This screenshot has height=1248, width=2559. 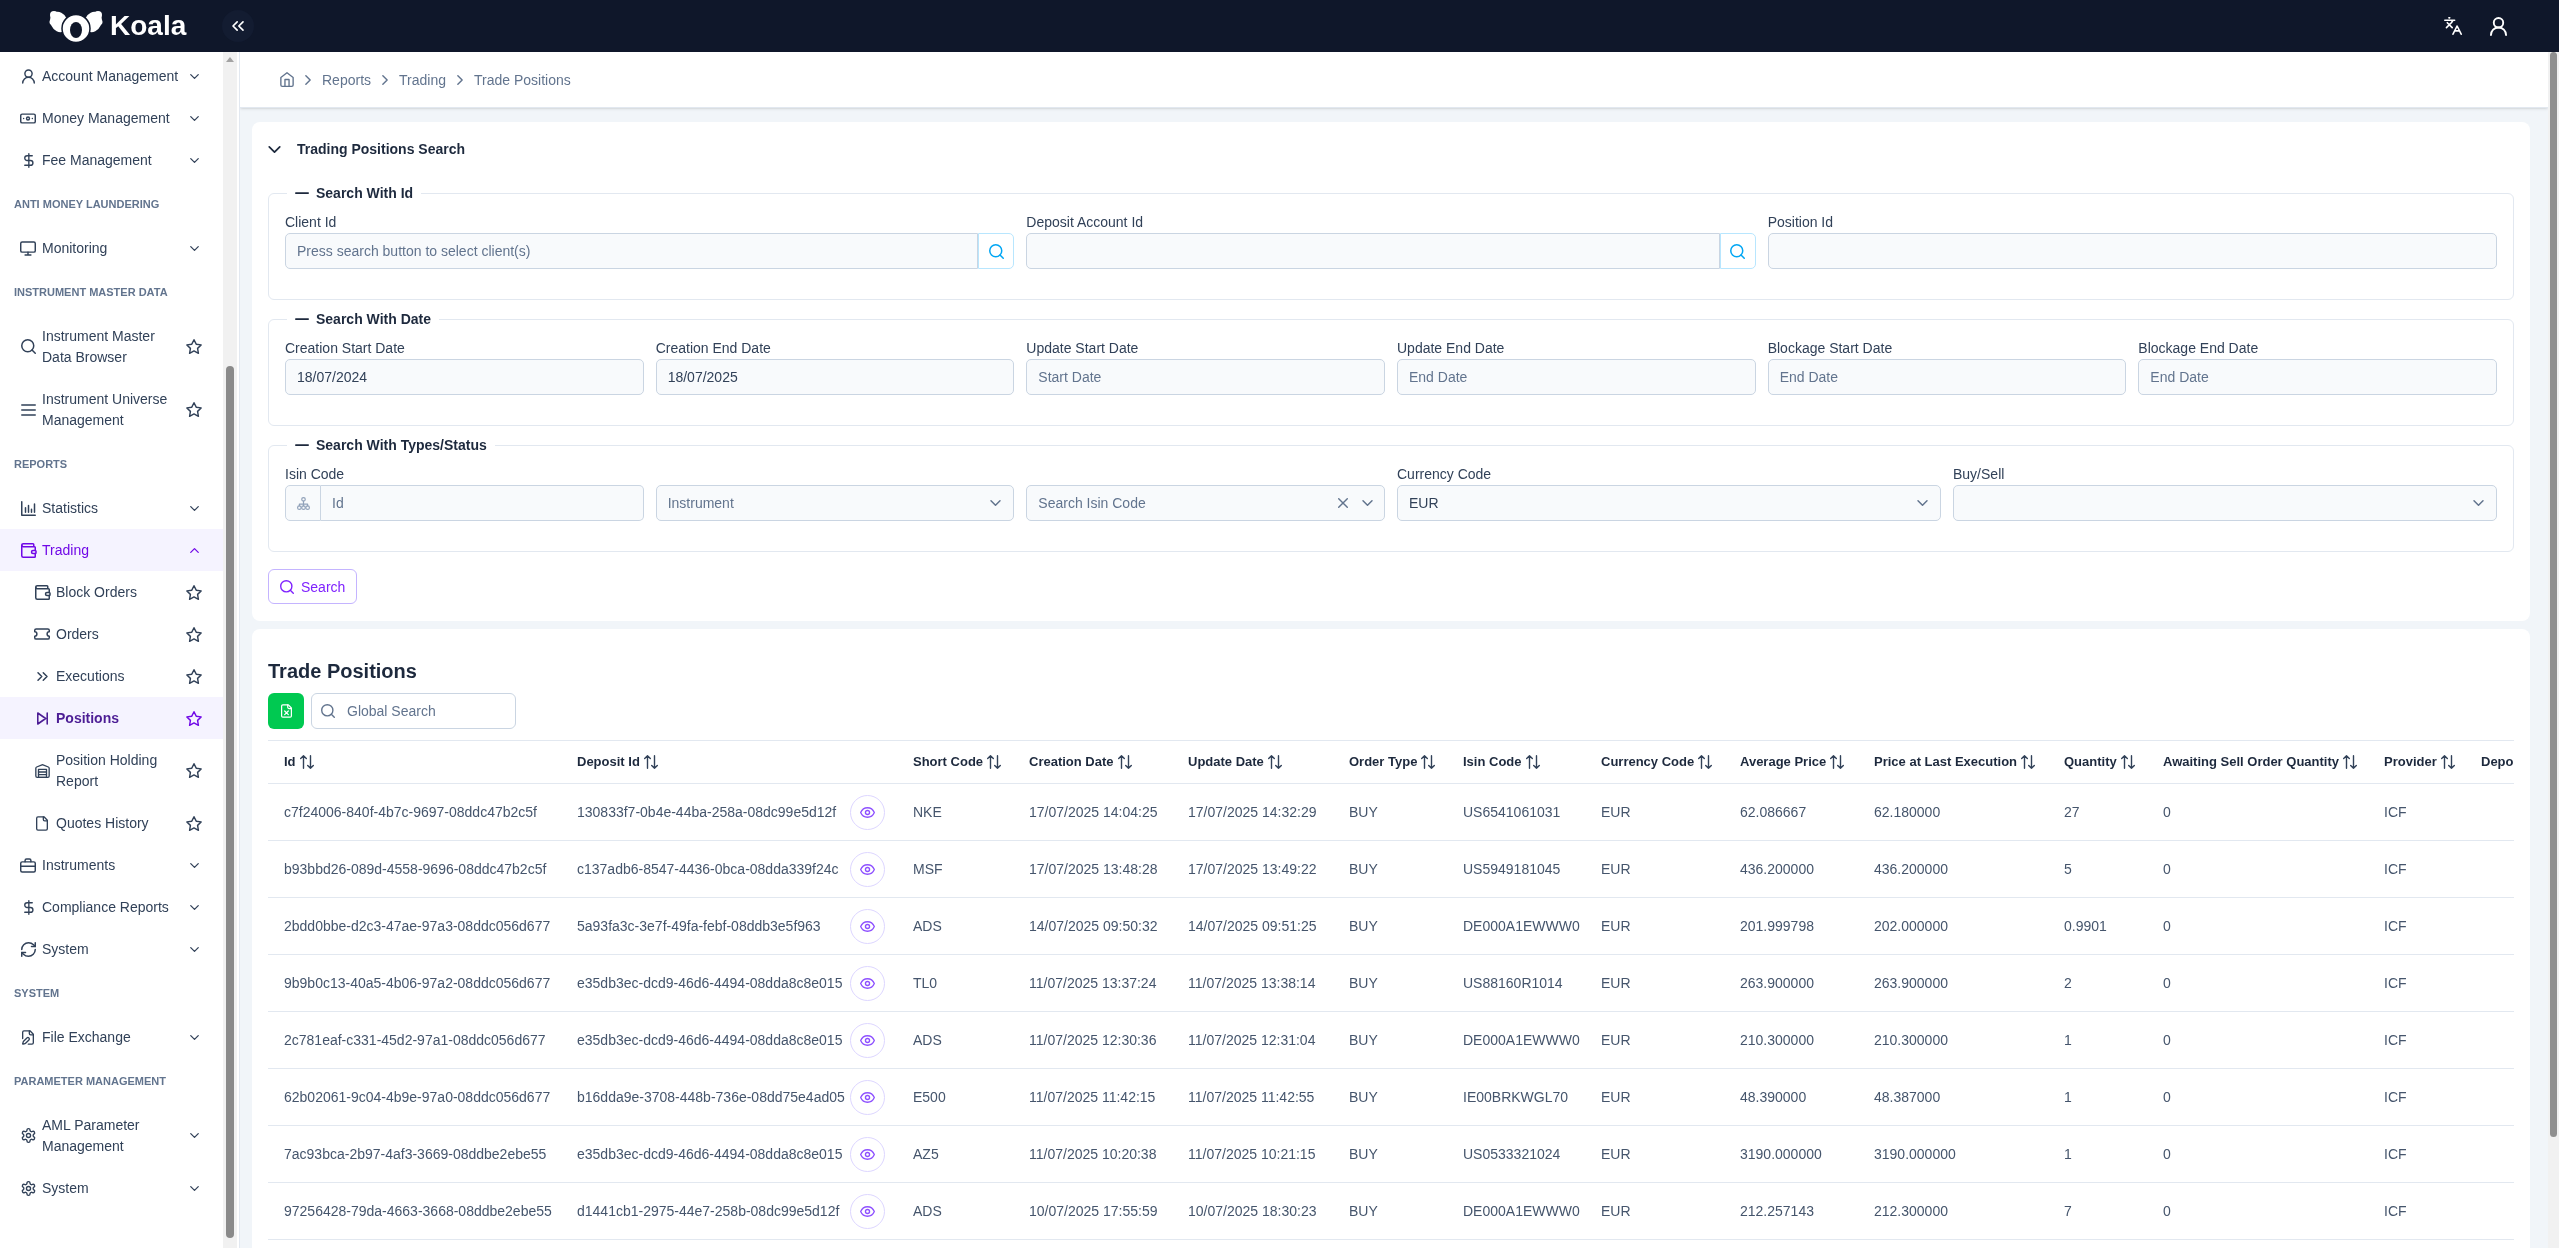 I want to click on search-button: Search, so click(x=313, y=586).